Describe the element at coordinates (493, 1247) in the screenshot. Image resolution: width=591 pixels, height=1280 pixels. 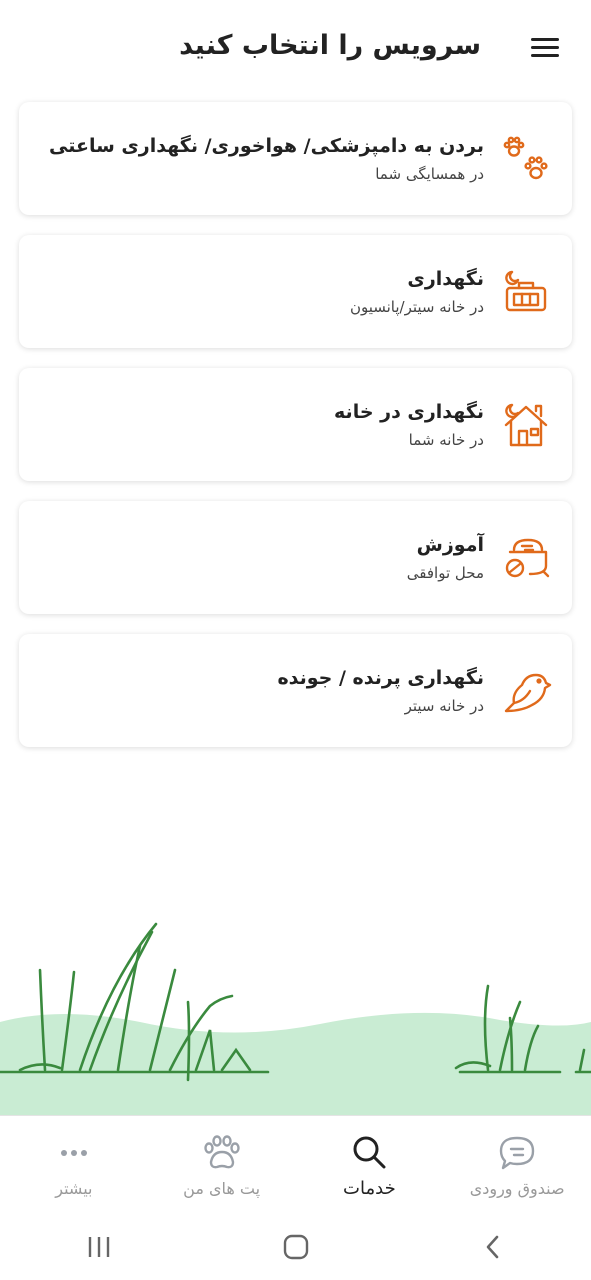
I see `back-icon` at that location.